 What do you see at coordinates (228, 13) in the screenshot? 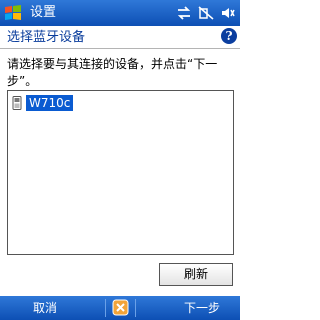
I see `volume-icon` at bounding box center [228, 13].